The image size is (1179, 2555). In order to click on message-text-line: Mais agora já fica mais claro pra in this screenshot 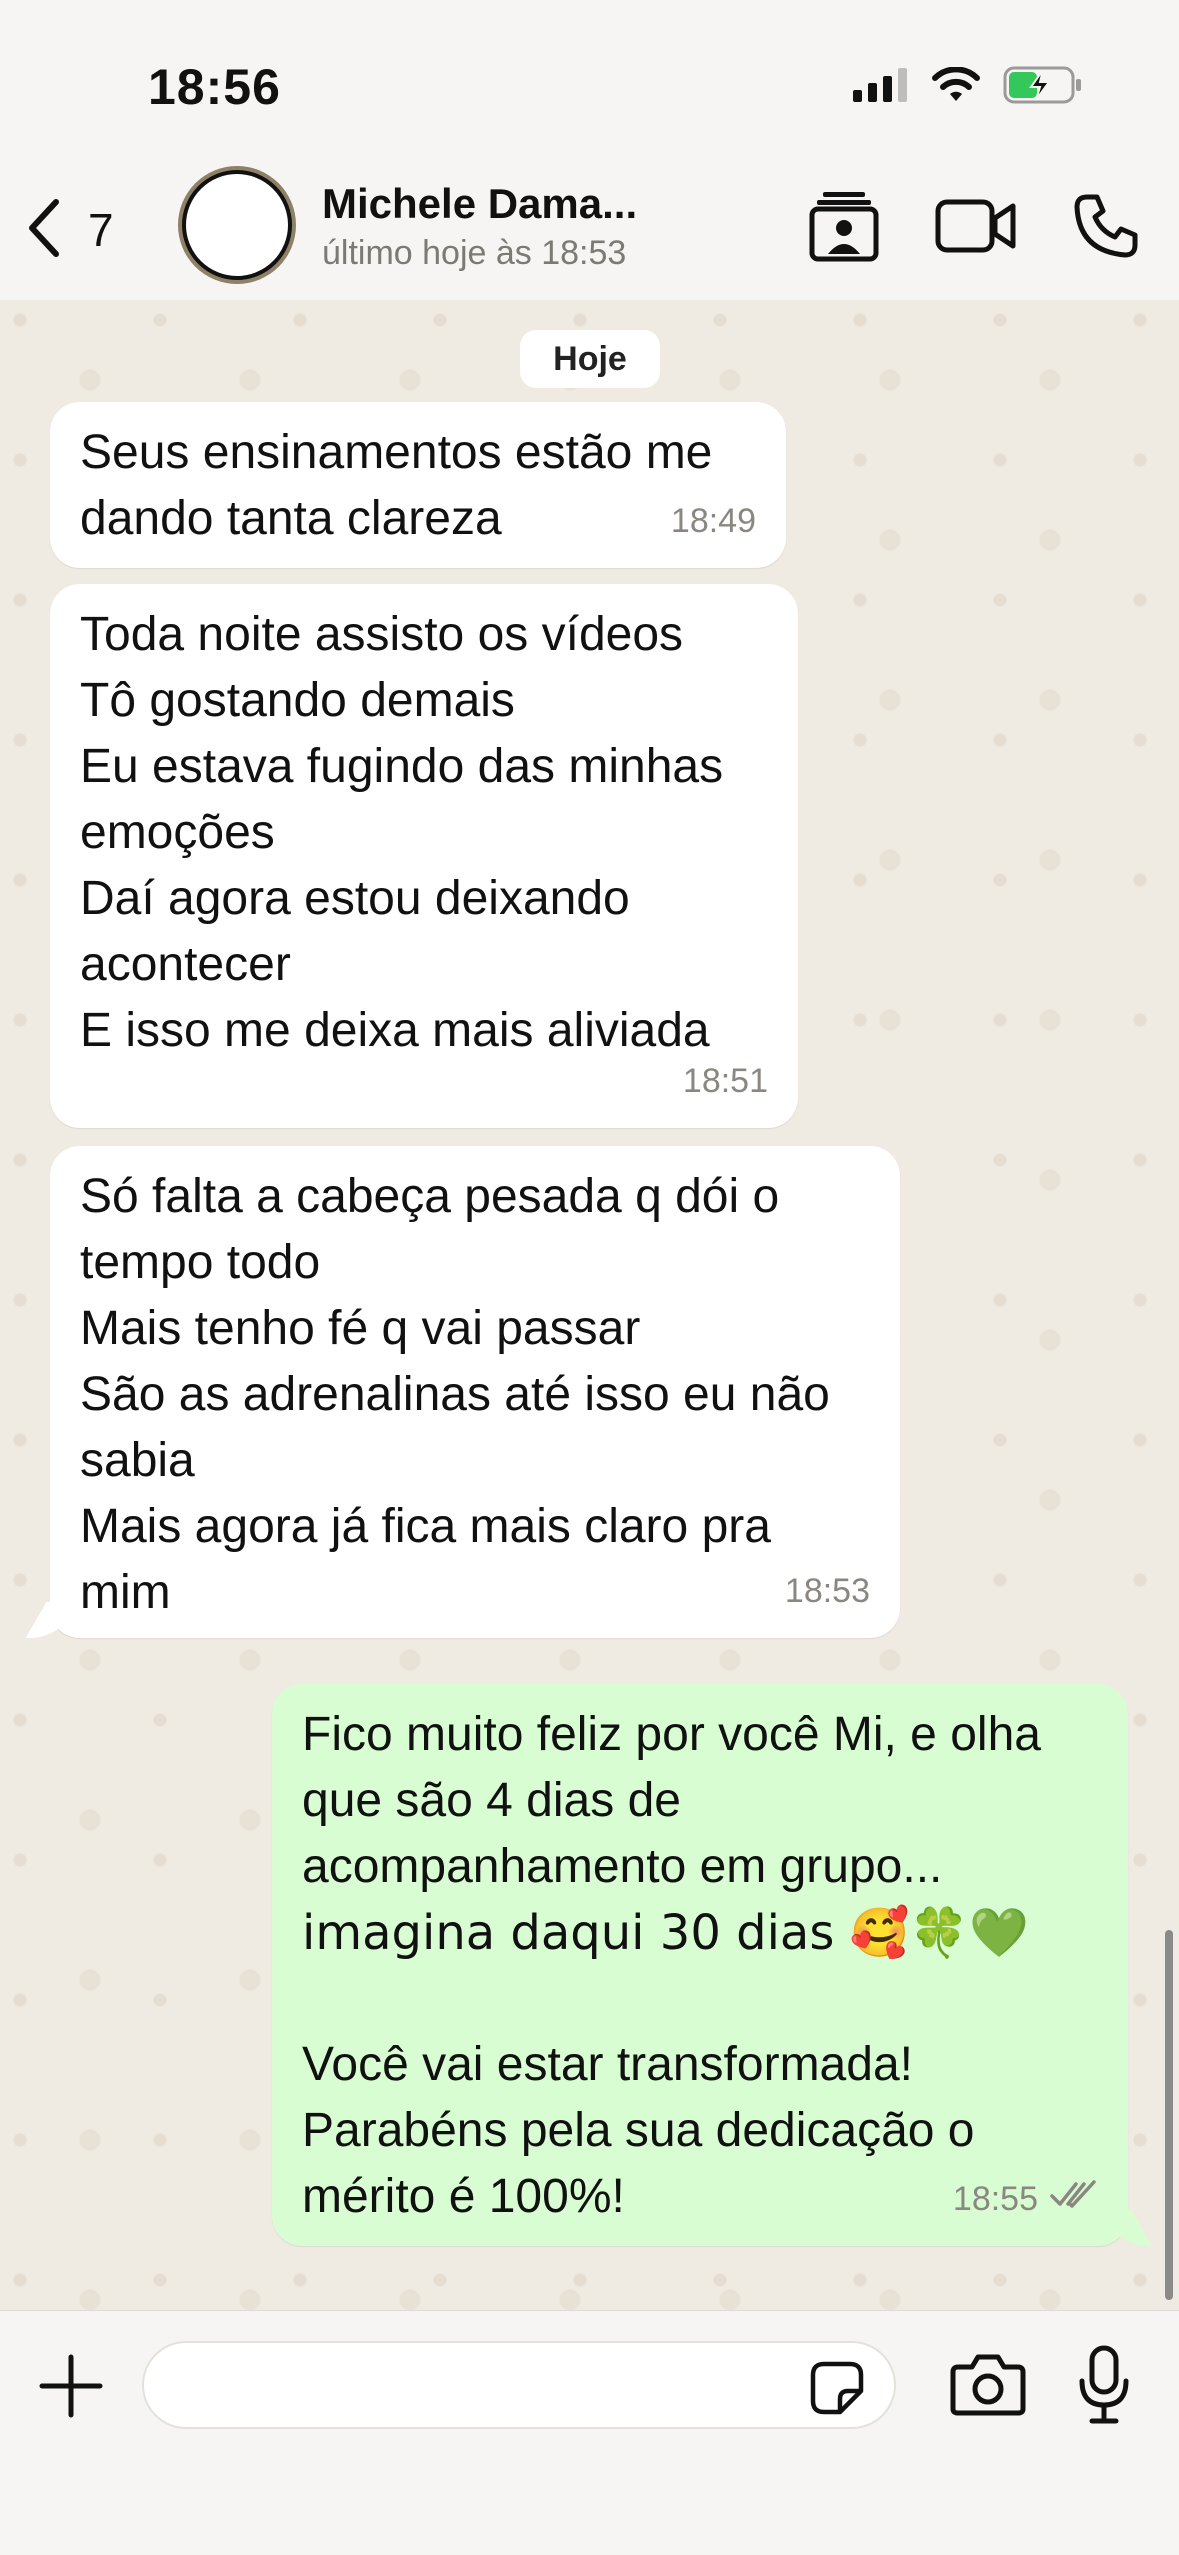, I will do `click(425, 1526)`.